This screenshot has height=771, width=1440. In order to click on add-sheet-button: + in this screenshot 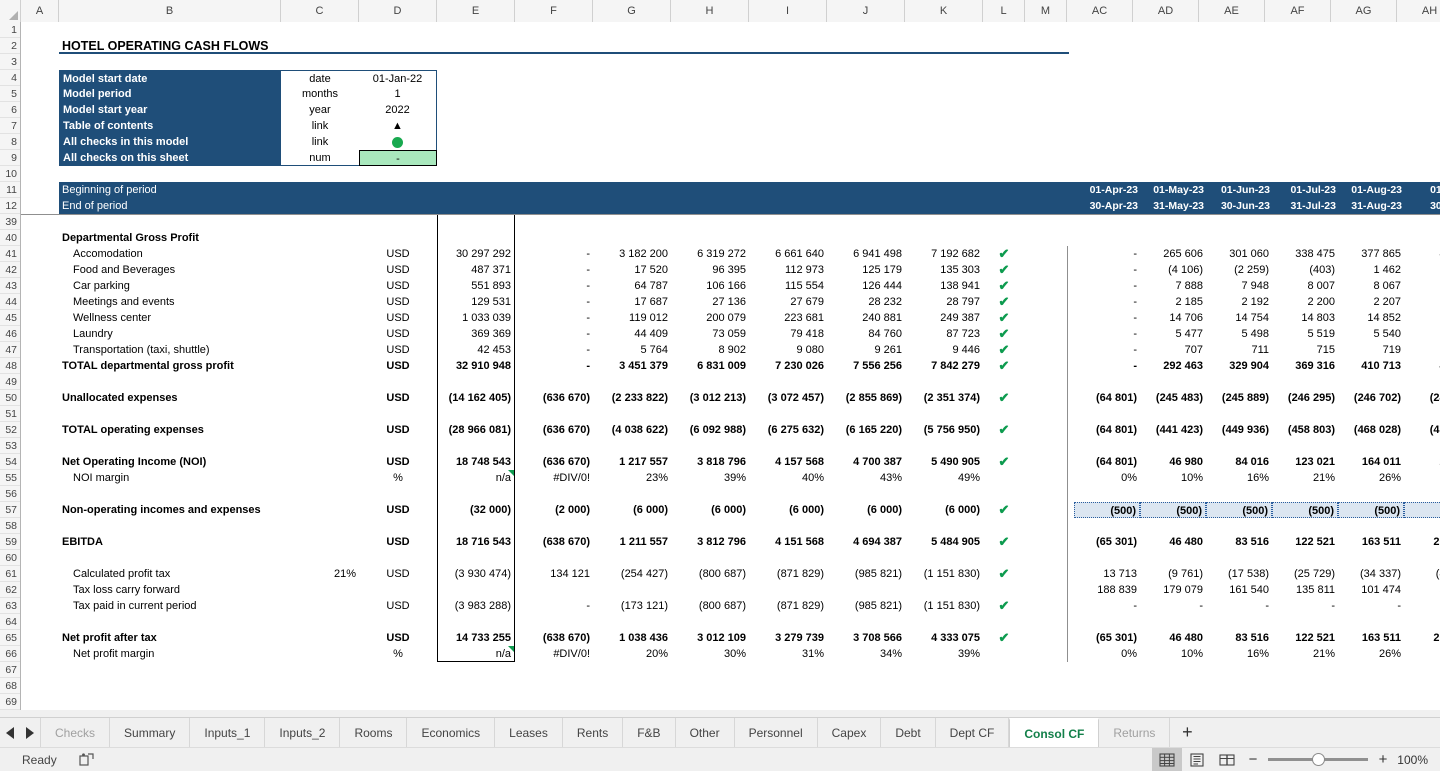, I will do `click(1187, 732)`.